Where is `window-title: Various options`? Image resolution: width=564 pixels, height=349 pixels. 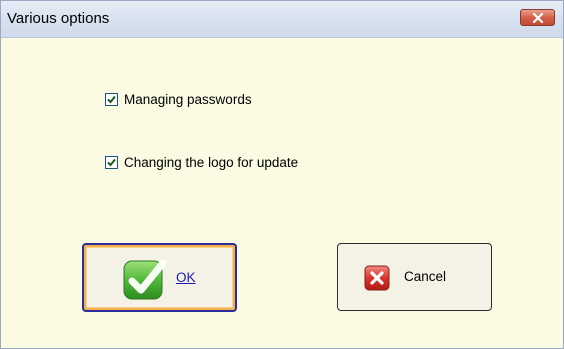 window-title: Various options is located at coordinates (58, 18).